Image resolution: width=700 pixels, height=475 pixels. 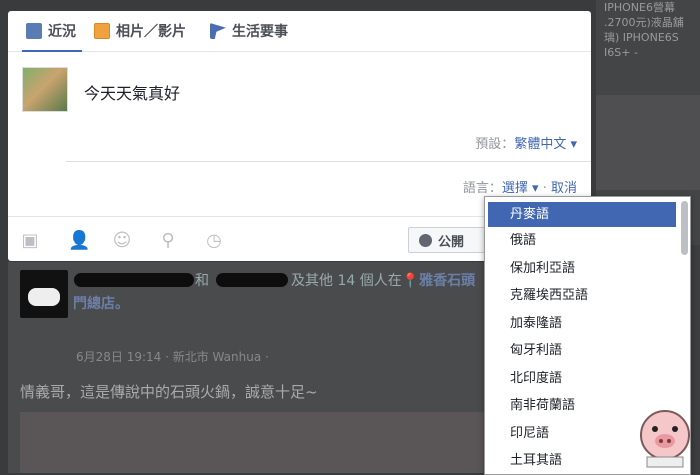 What do you see at coordinates (425, 240) in the screenshot?
I see `globe-icon` at bounding box center [425, 240].